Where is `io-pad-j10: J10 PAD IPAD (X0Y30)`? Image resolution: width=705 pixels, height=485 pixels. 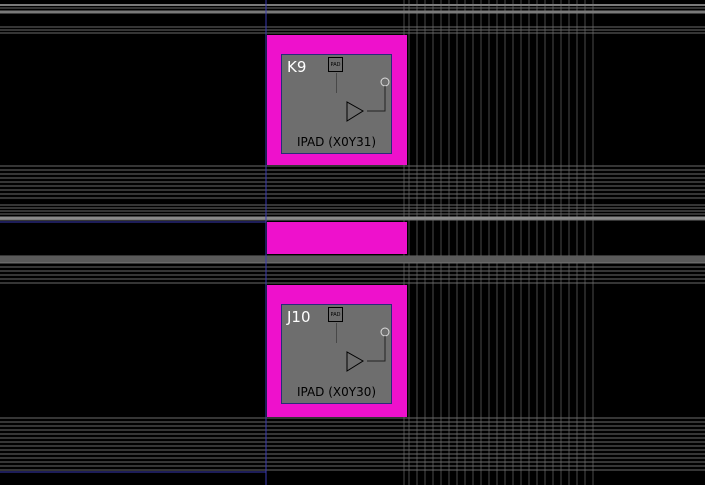 io-pad-j10: J10 PAD IPAD (X0Y30) is located at coordinates (336, 354).